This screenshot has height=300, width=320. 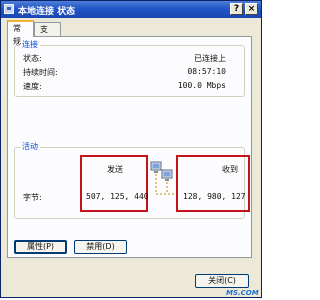 I want to click on close-button: 关闭(C), so click(x=222, y=281).